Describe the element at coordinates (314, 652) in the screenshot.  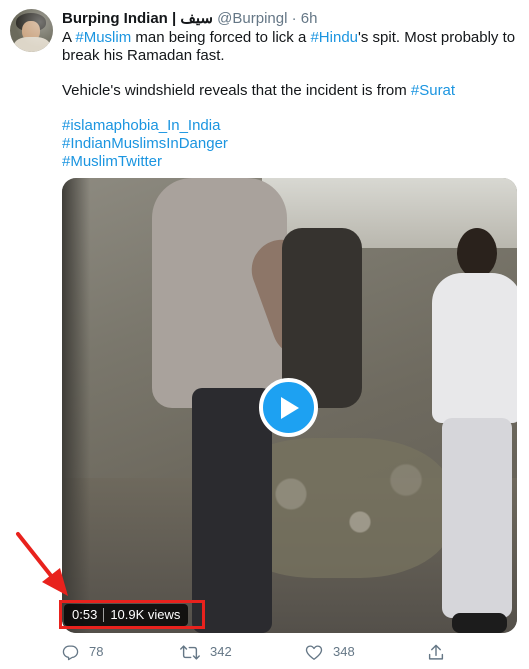
I see `like-icon` at that location.